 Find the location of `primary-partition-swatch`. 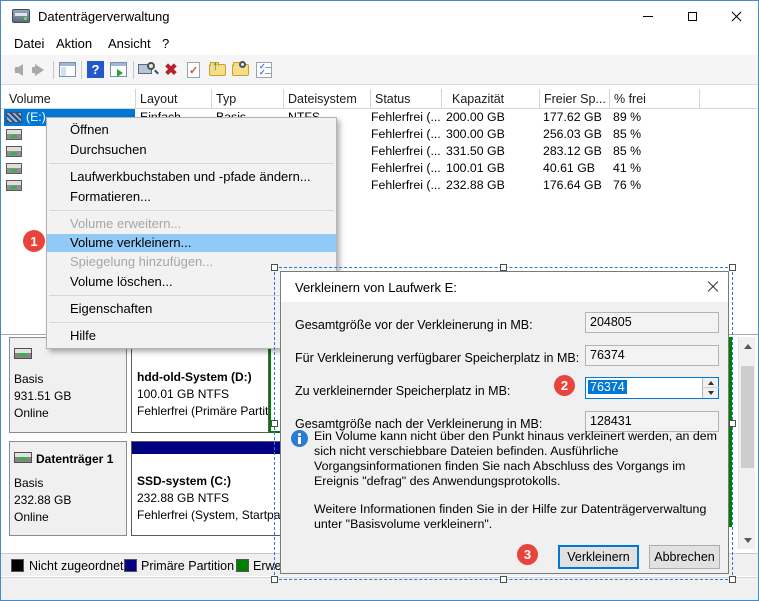

primary-partition-swatch is located at coordinates (130, 565).